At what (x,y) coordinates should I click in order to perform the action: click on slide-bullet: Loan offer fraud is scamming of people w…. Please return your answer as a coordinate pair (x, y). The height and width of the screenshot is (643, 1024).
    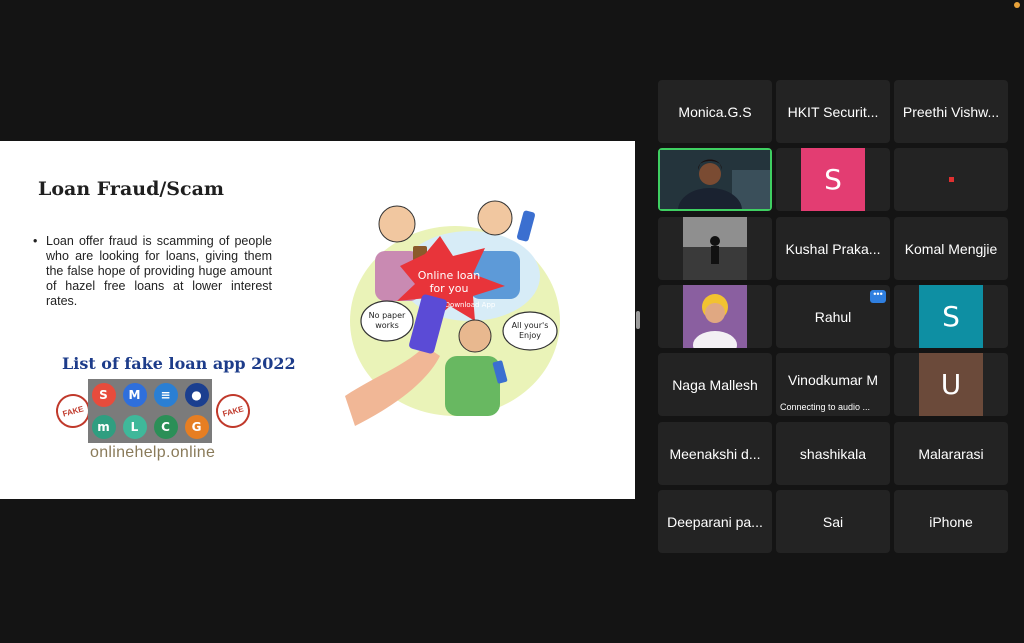
    Looking at the image, I should click on (152, 271).